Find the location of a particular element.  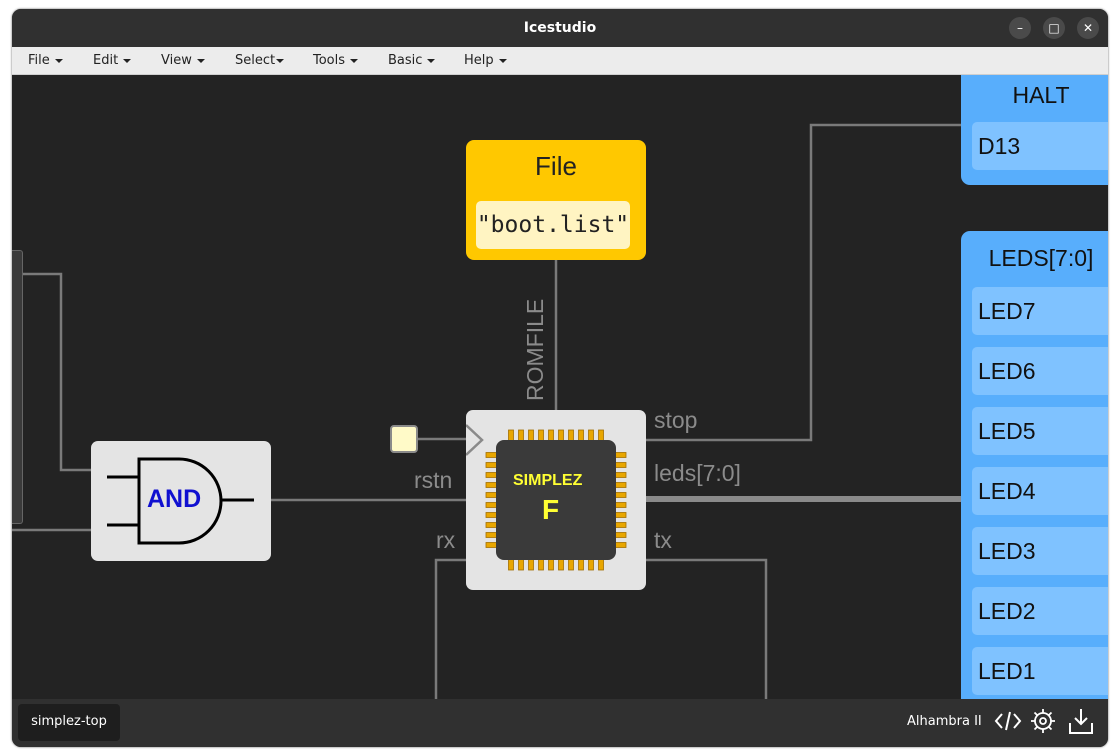

port-rx-label: rx is located at coordinates (446, 540).